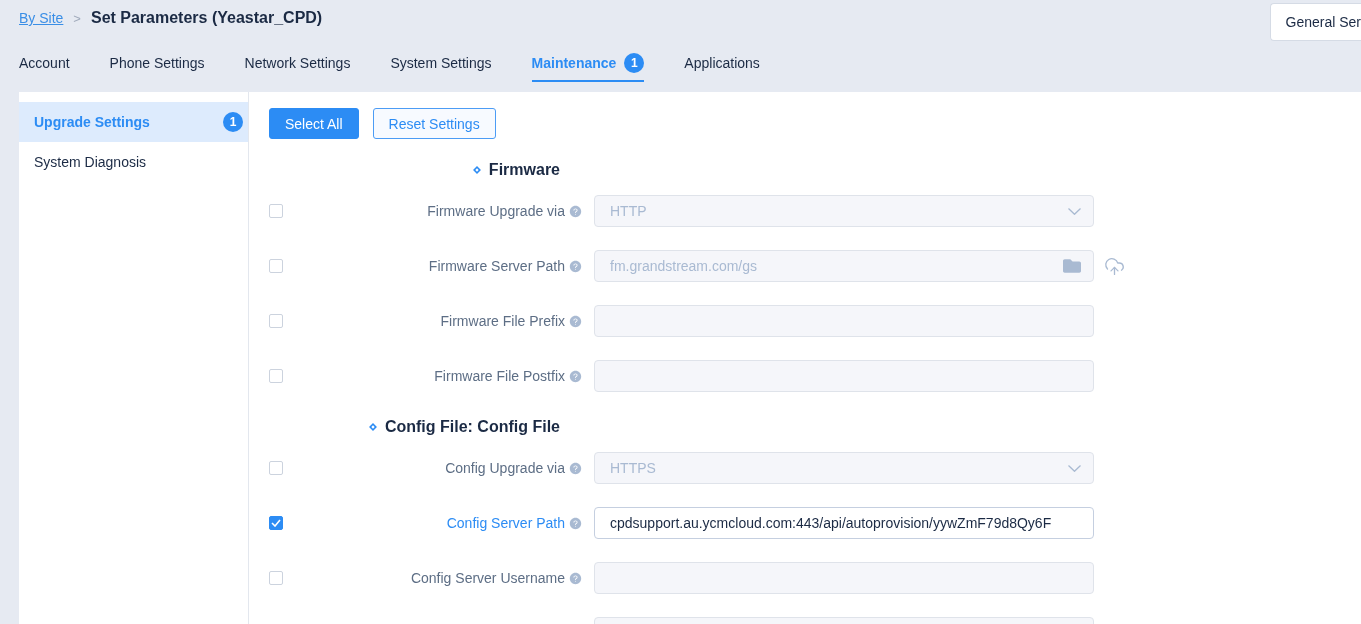 The height and width of the screenshot is (624, 1361). I want to click on folder-icon, so click(1072, 266).